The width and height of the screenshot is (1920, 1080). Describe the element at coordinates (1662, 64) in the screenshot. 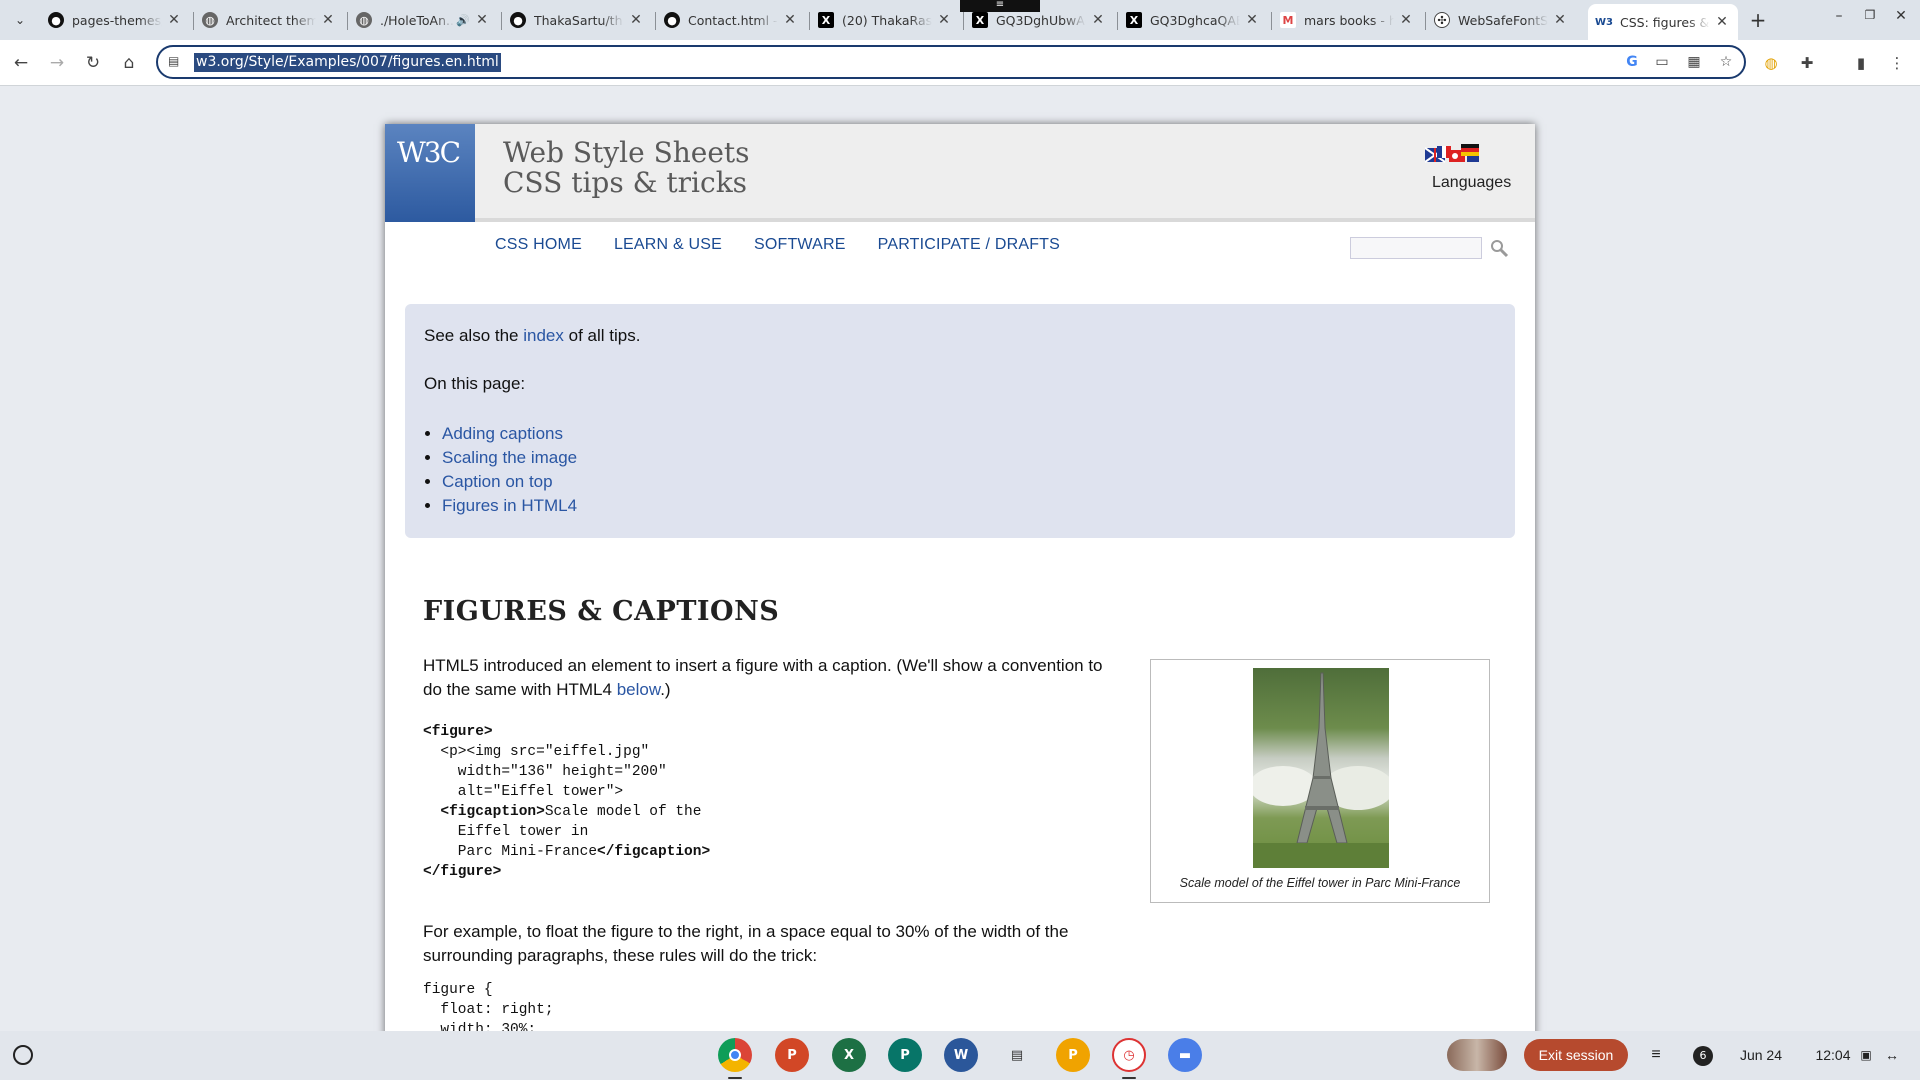

I see `install-app-icon: ▭` at that location.